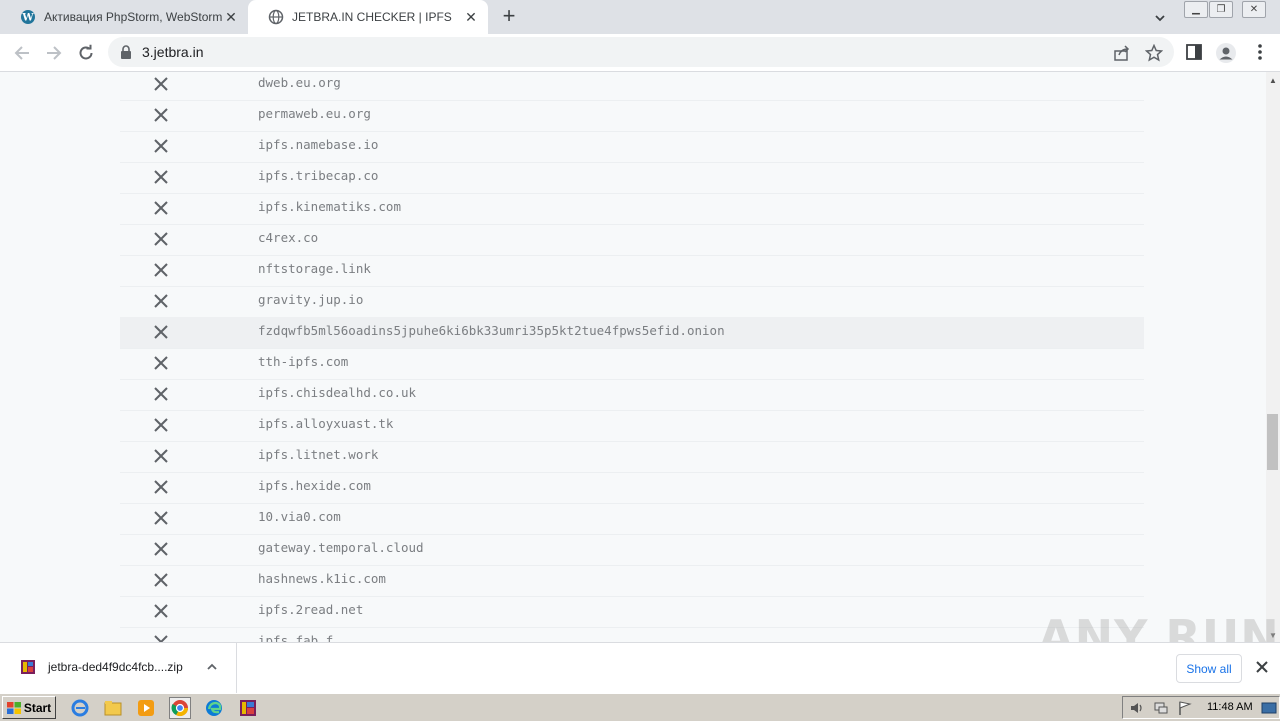 The image size is (1280, 723). What do you see at coordinates (632, 240) in the screenshot?
I see `host-row: c4rex.co` at bounding box center [632, 240].